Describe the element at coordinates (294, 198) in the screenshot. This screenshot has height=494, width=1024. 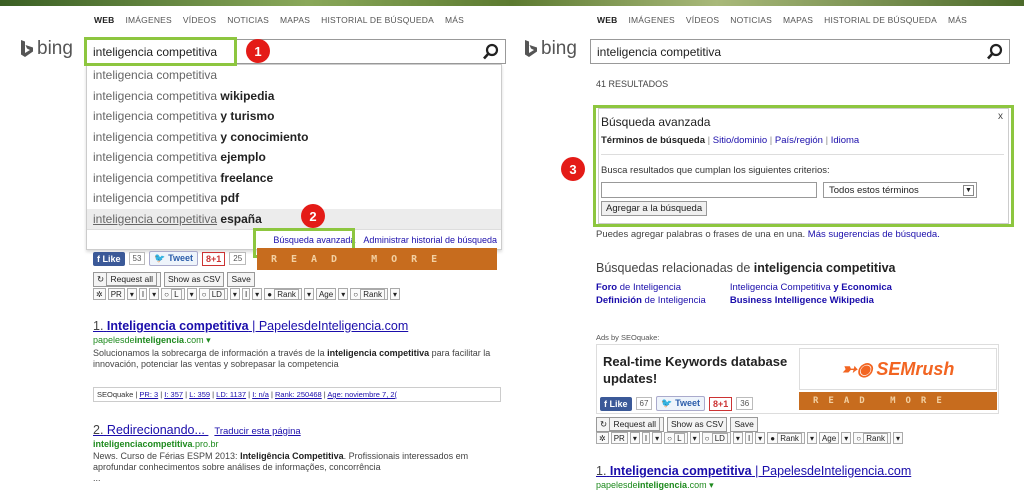
I see `suggestion-item: inteligencia competitiva pdf` at that location.